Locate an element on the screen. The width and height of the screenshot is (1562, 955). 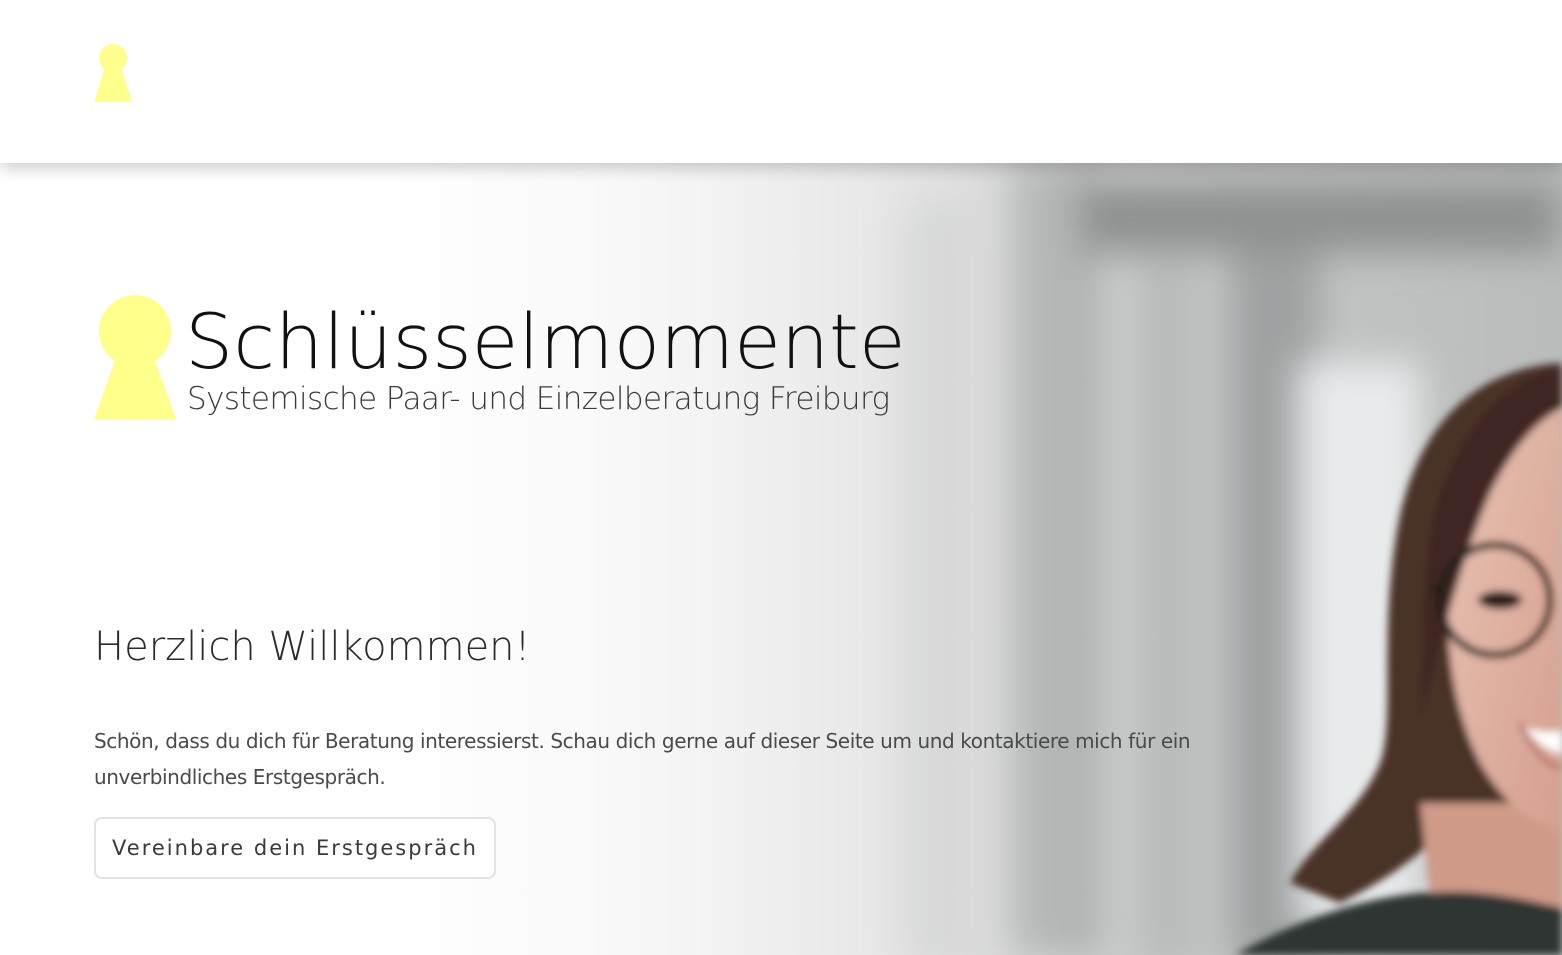
book-consultation-button: Vereinbare dein Erstgespräch is located at coordinates (295, 848).